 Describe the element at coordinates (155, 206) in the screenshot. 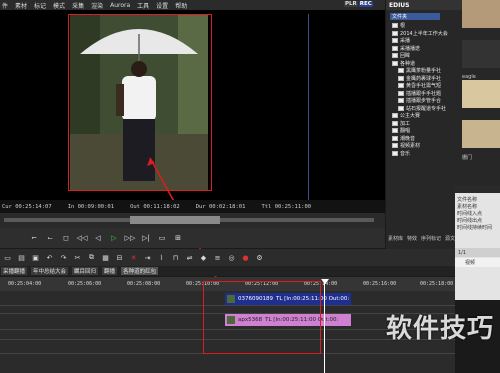

I see `timecode-out: Out 00:11:18:02` at that location.